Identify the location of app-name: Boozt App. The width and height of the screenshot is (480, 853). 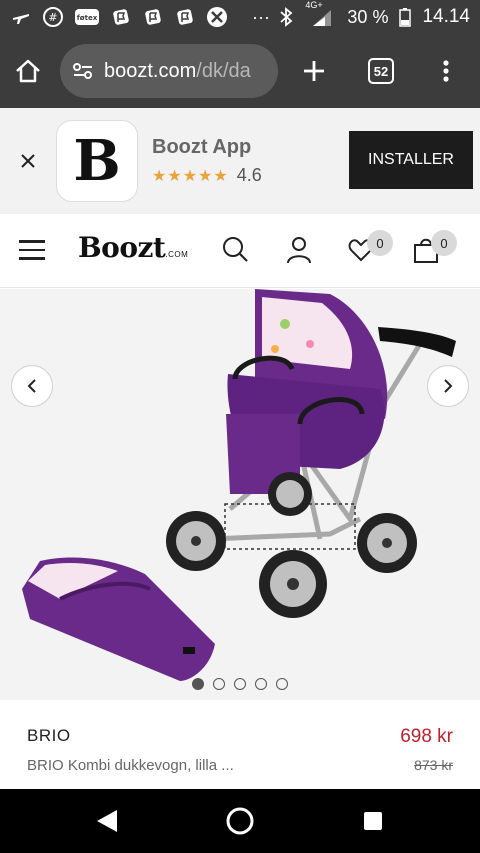
(202, 147).